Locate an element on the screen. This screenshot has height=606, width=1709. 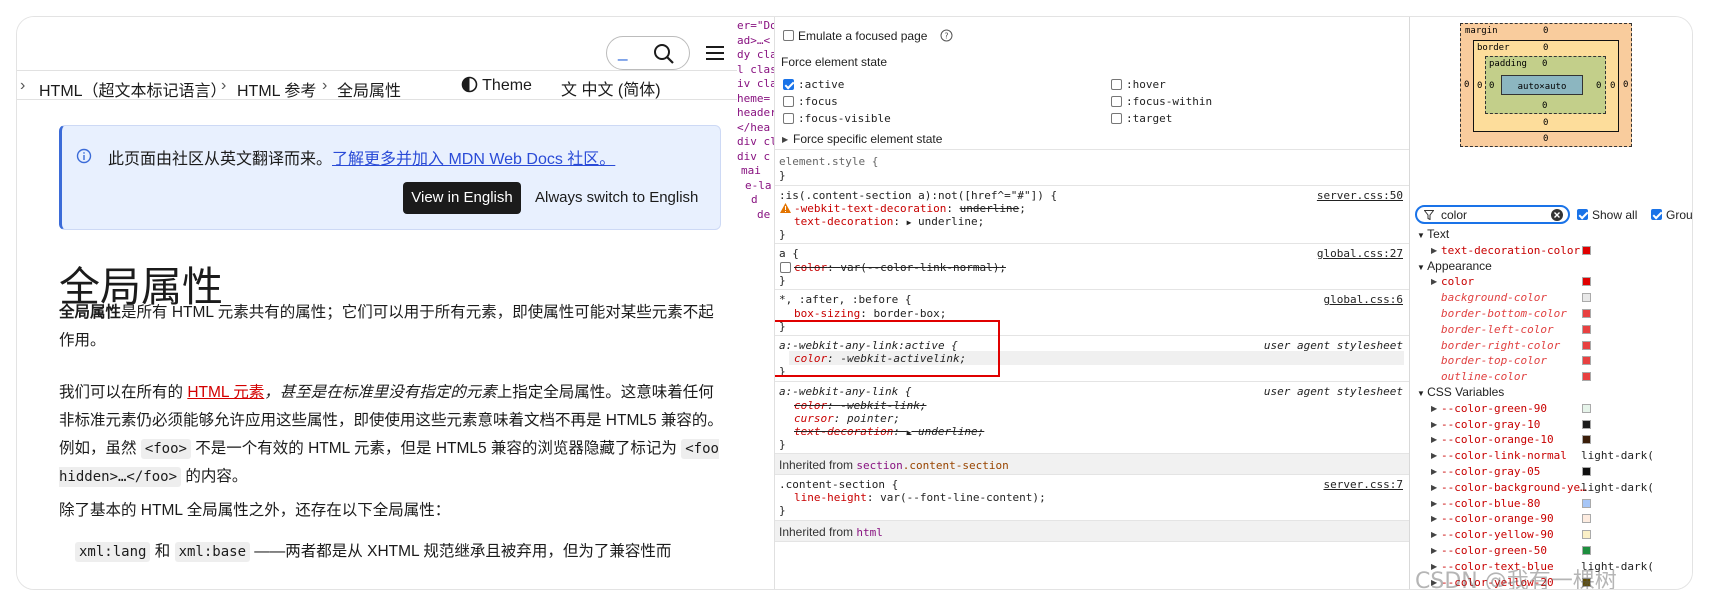
source-link: global.css:6 is located at coordinates (1363, 299).